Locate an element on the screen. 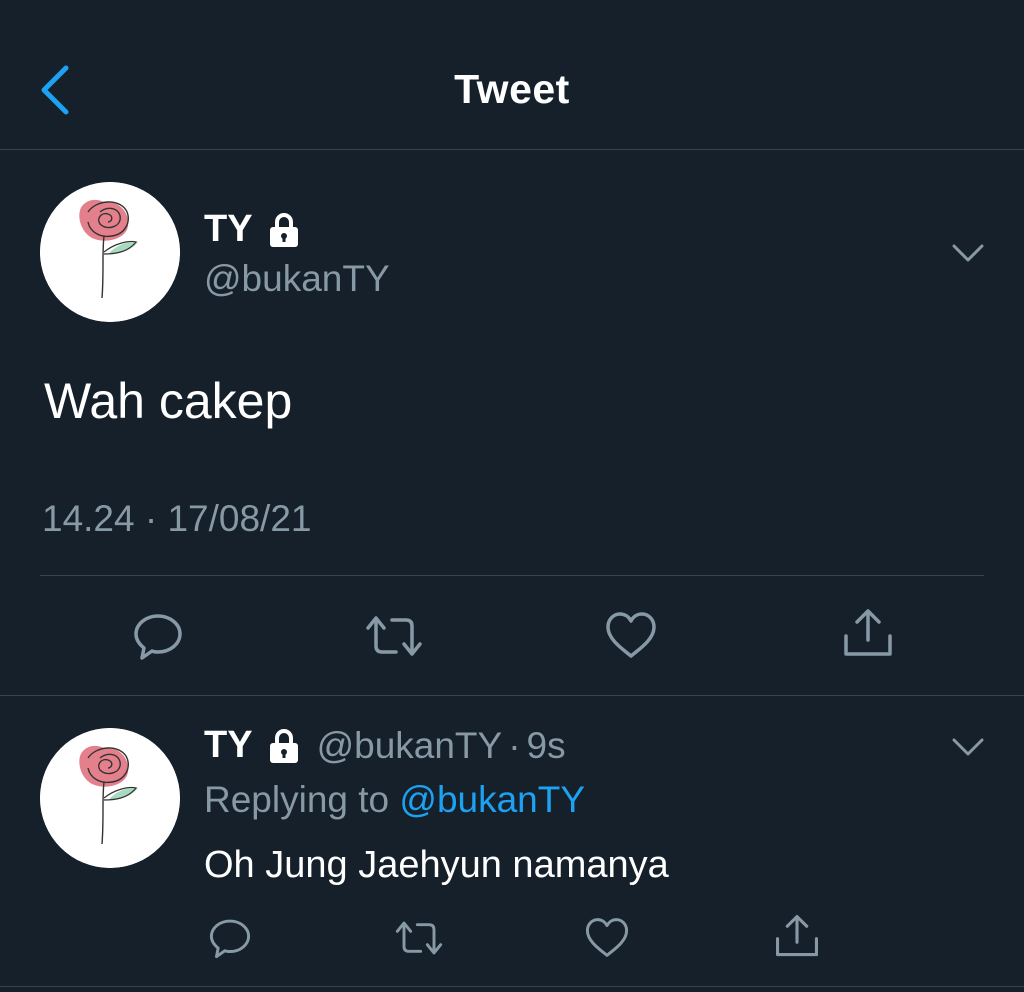 The height and width of the screenshot is (992, 1024). header-divider is located at coordinates (512, 149).